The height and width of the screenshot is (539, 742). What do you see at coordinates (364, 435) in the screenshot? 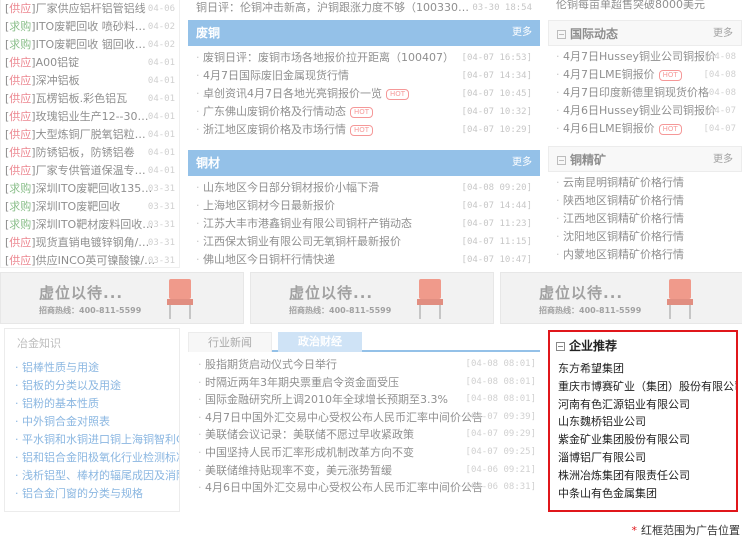
I see `news-item: · 美联储会议记录：美联储不愿过早收紧政策 [04-07 09:29]` at bounding box center [364, 435].